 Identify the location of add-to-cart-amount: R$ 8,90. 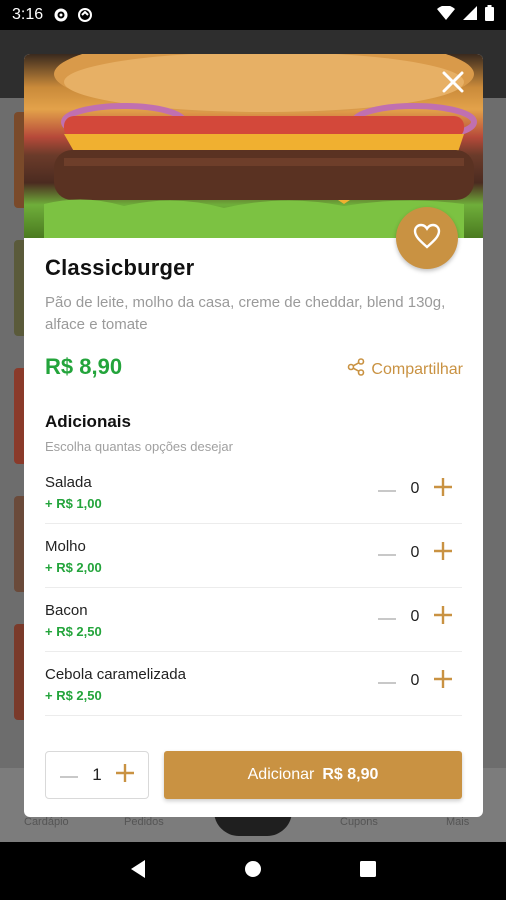
(350, 774).